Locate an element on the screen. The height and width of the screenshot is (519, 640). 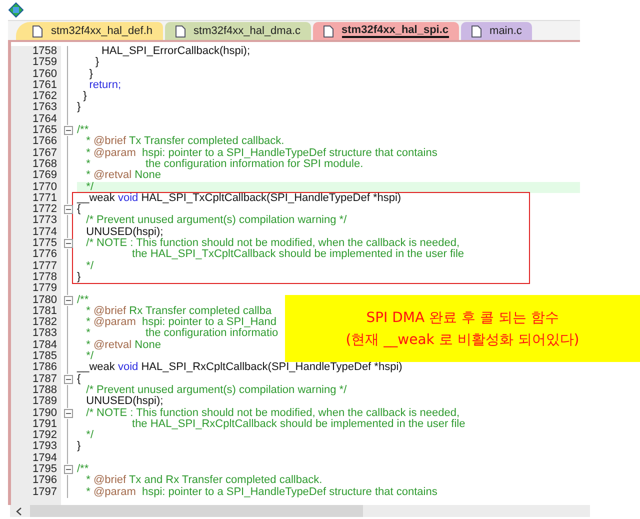
line-number: 1759 is located at coordinates (45, 63).